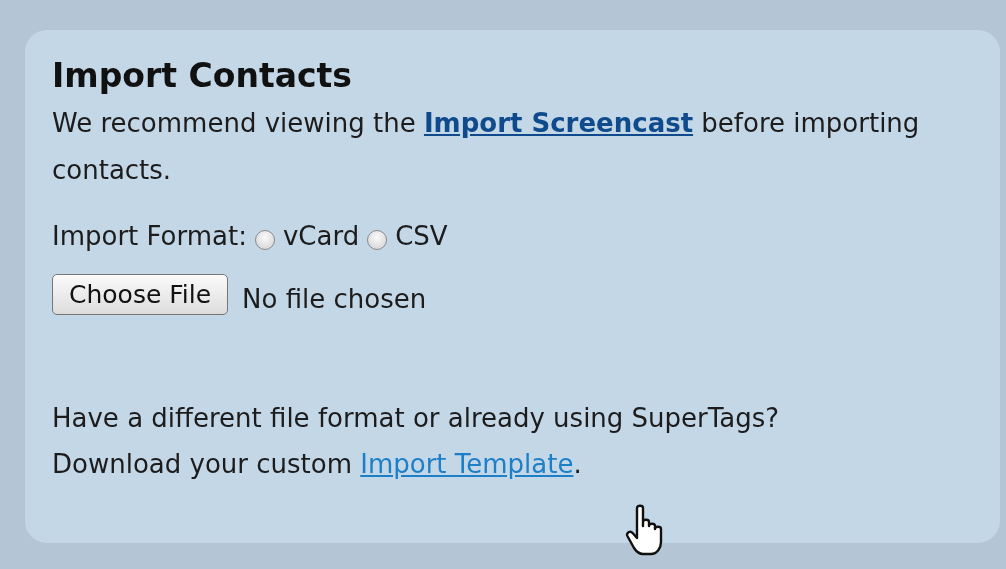 The height and width of the screenshot is (569, 1006). What do you see at coordinates (149, 236) in the screenshot?
I see `format-label: Import Format:` at bounding box center [149, 236].